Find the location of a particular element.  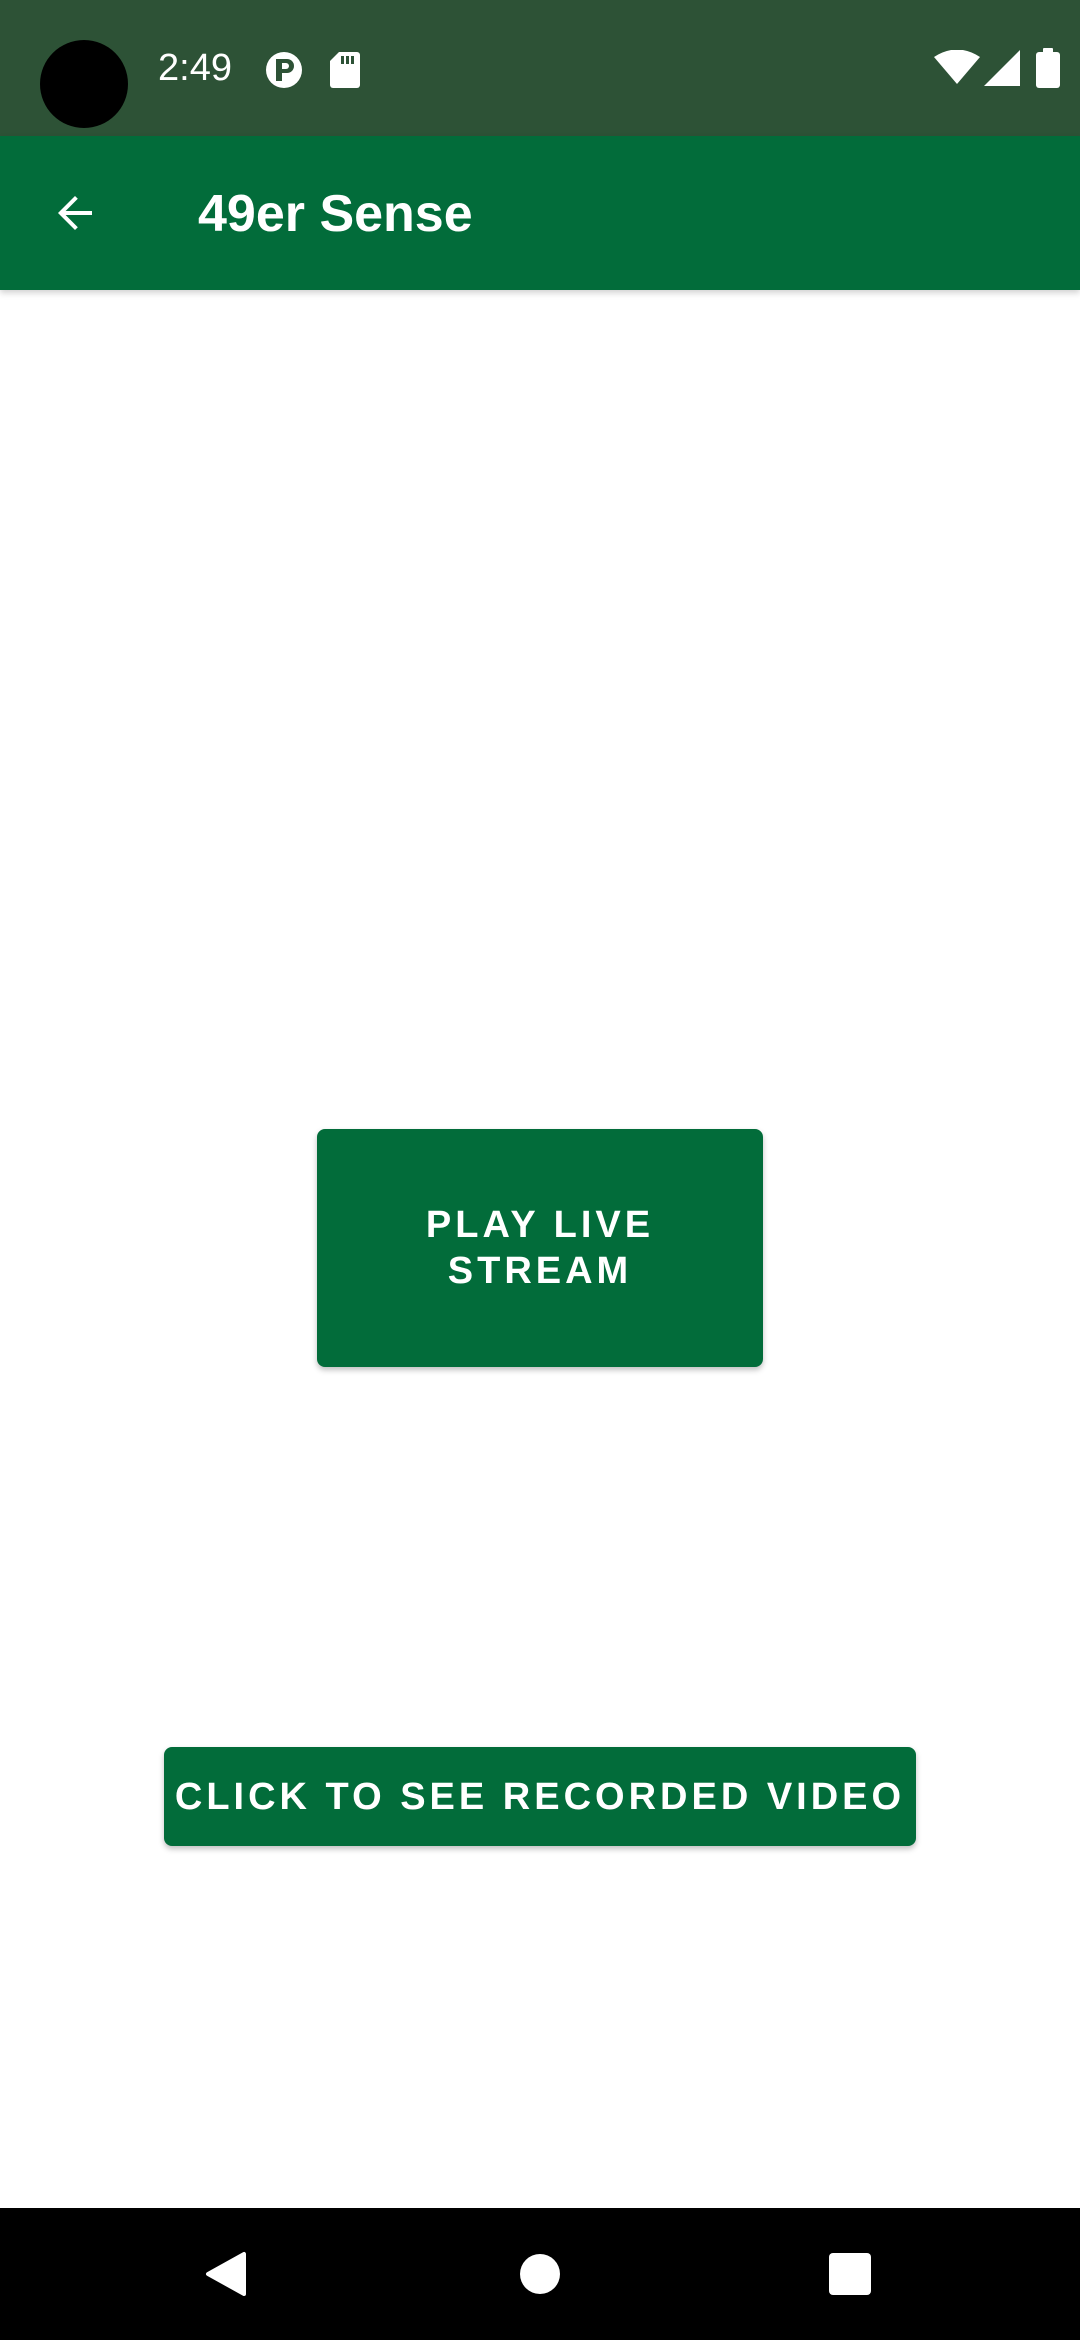

wifi-icon is located at coordinates (957, 67).